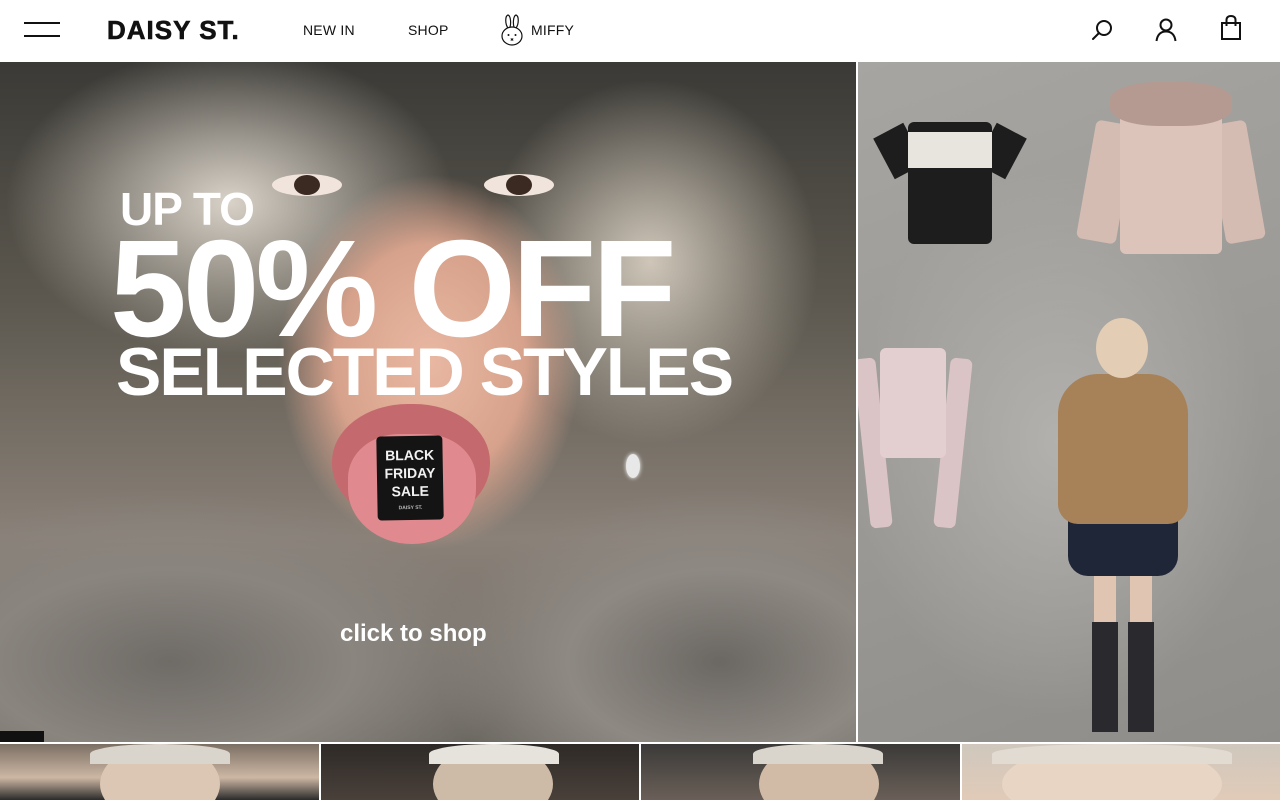 Image resolution: width=1280 pixels, height=800 pixels. Describe the element at coordinates (1166, 30) in the screenshot. I see `account-icon` at that location.